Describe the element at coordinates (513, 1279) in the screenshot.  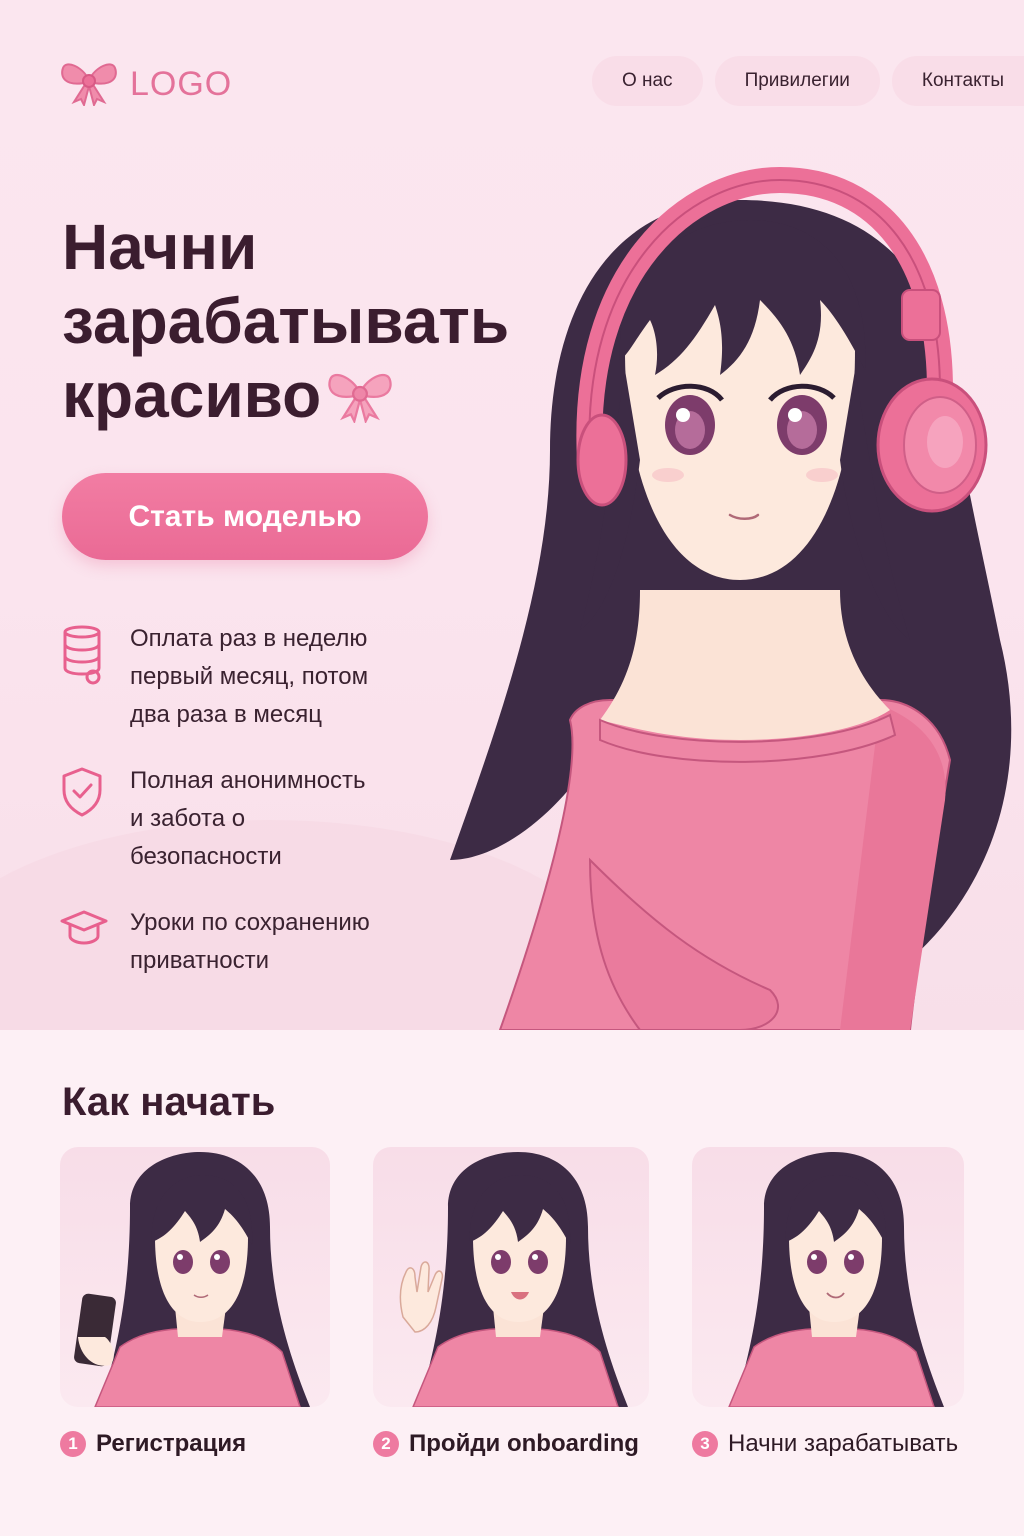
I see `girl-waving-illustration` at that location.